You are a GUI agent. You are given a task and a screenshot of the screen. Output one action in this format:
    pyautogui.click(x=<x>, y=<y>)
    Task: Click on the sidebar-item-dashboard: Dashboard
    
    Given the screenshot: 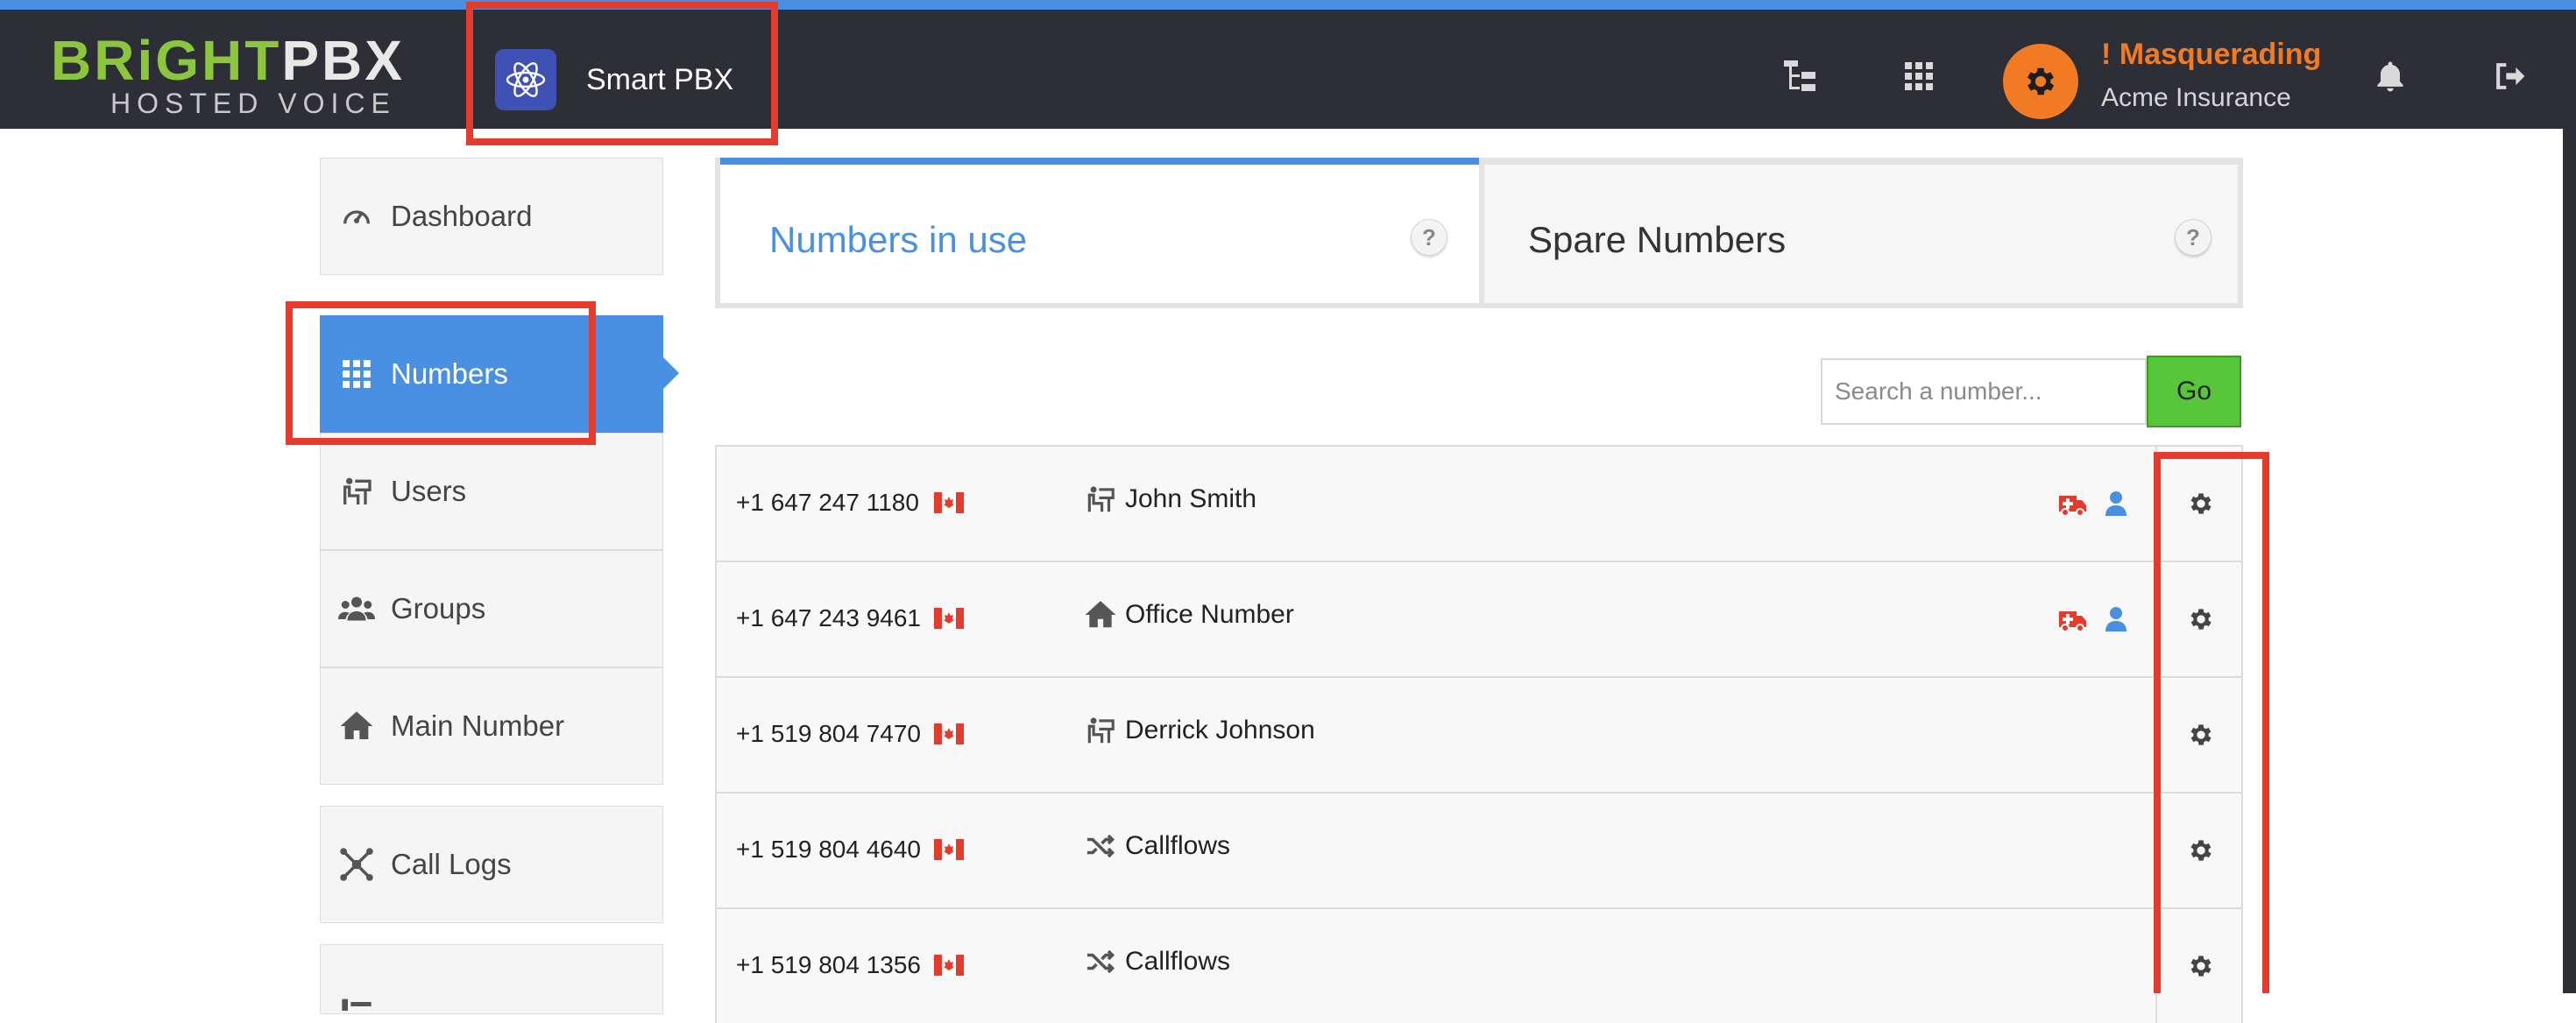 What is the action you would take?
    pyautogui.click(x=491, y=217)
    